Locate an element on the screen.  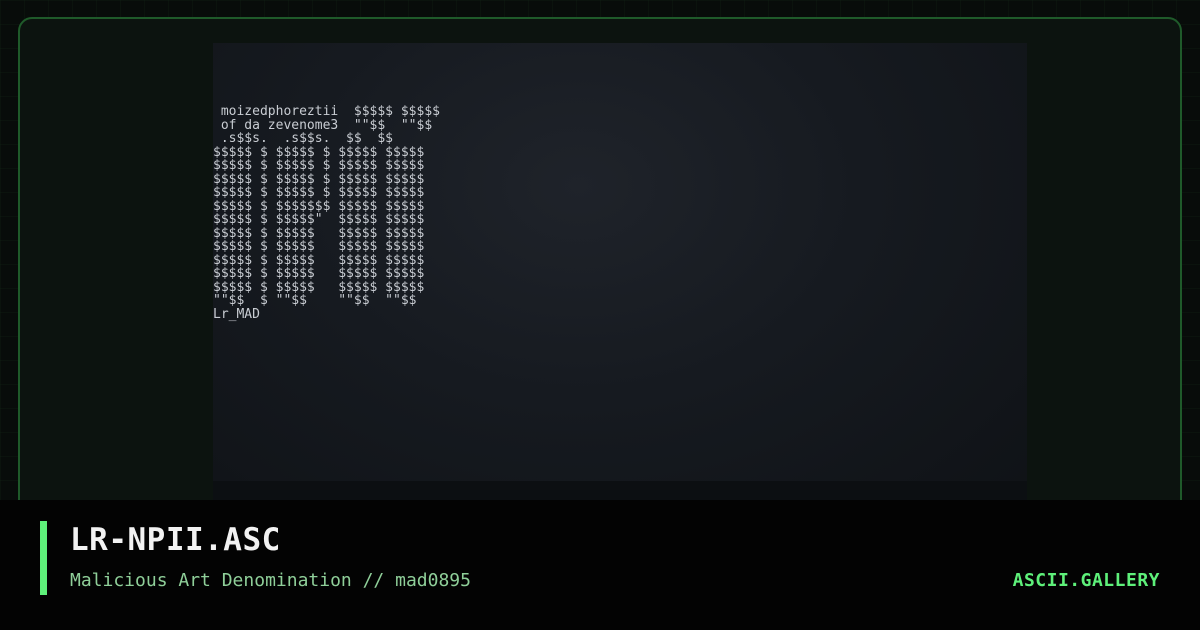
accent-bar is located at coordinates (43, 558).